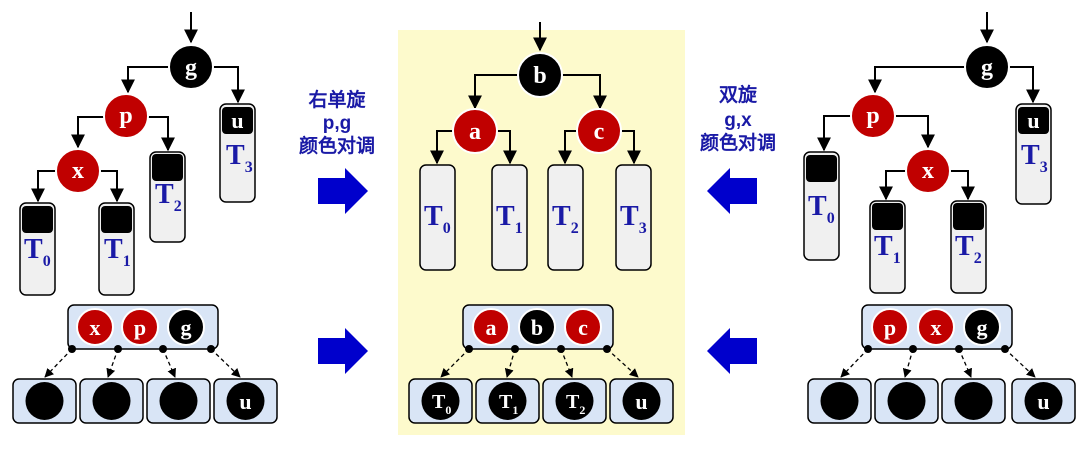 This screenshot has width=1089, height=449. What do you see at coordinates (872, 116) in the screenshot?
I see `right-node-p-label: p` at bounding box center [872, 116].